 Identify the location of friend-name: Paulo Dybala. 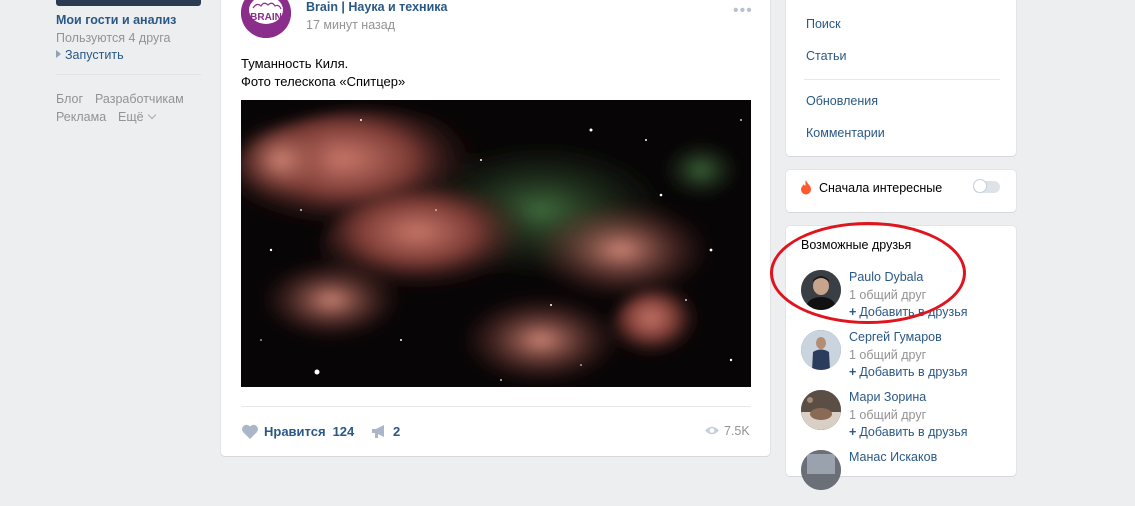
(886, 277).